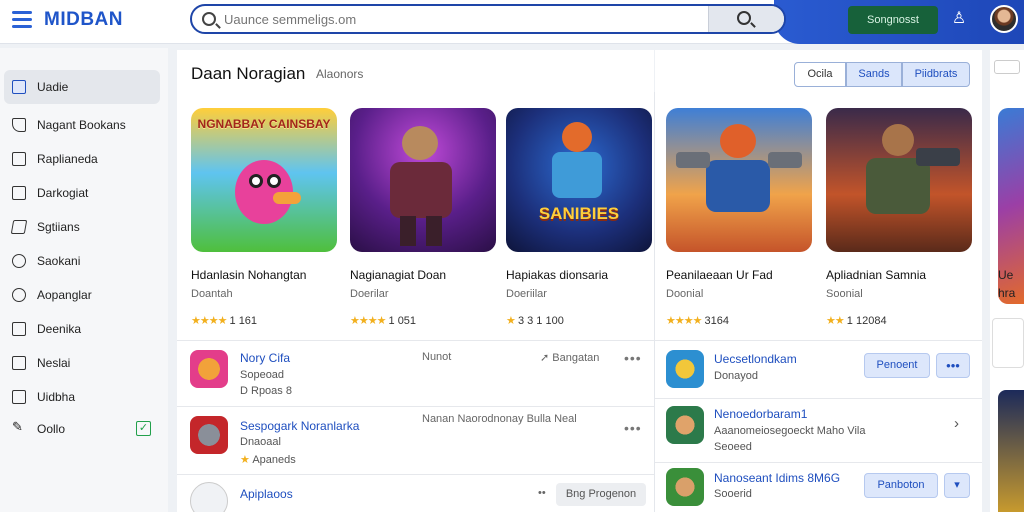 This screenshot has height=512, width=1024. Describe the element at coordinates (738, 186) in the screenshot. I see `character-body` at that location.